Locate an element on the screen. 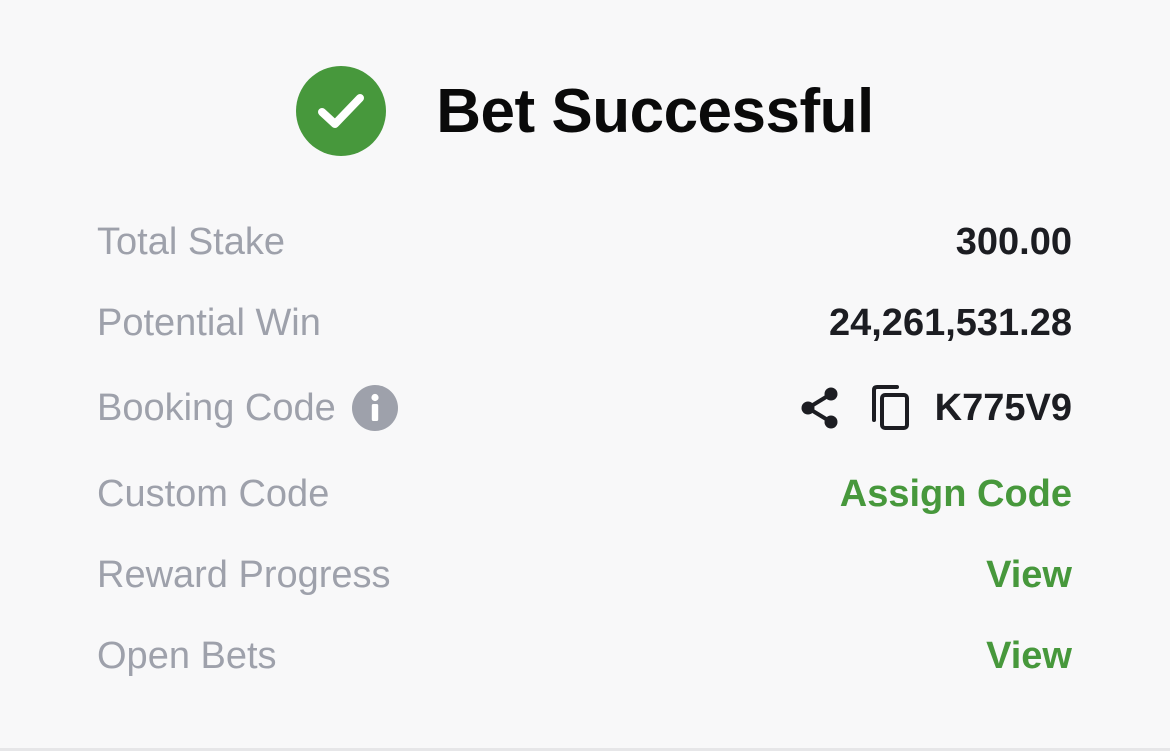 This screenshot has height=751, width=1170. booking-code-label-wrap: Booking Code is located at coordinates (247, 408).